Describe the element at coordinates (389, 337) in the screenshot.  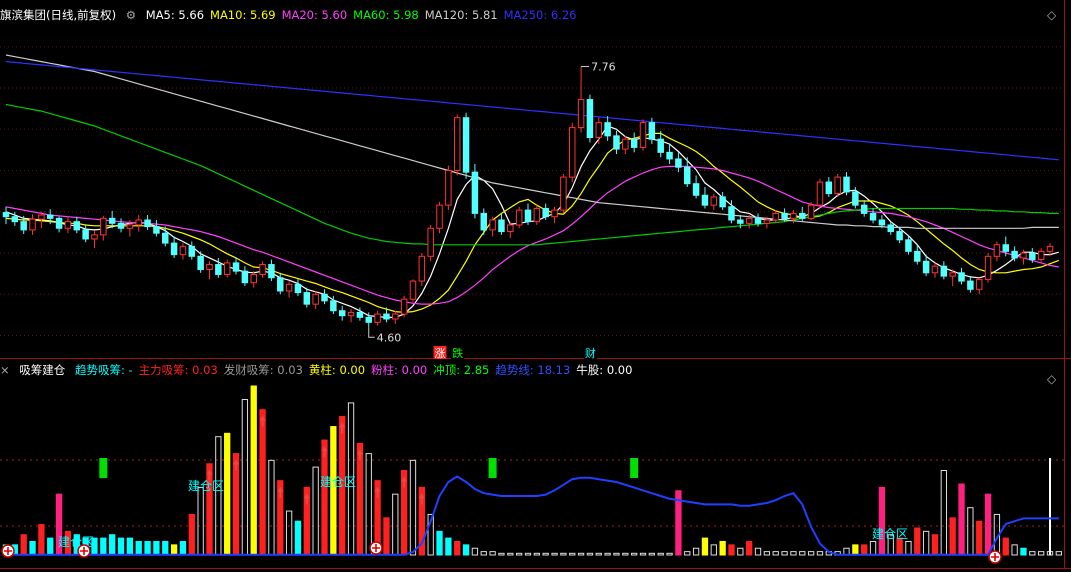
I see `low-label: 4.60` at that location.